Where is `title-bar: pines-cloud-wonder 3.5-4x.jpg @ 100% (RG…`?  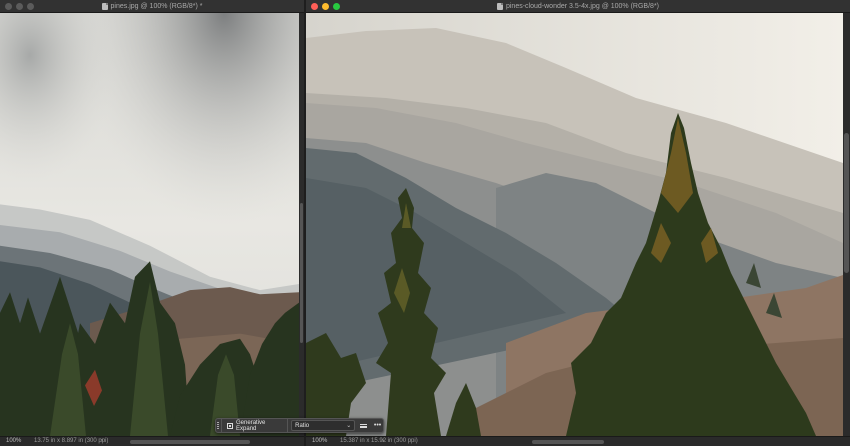
title-bar: pines-cloud-wonder 3.5-4x.jpg @ 100% (RG… is located at coordinates (578, 6).